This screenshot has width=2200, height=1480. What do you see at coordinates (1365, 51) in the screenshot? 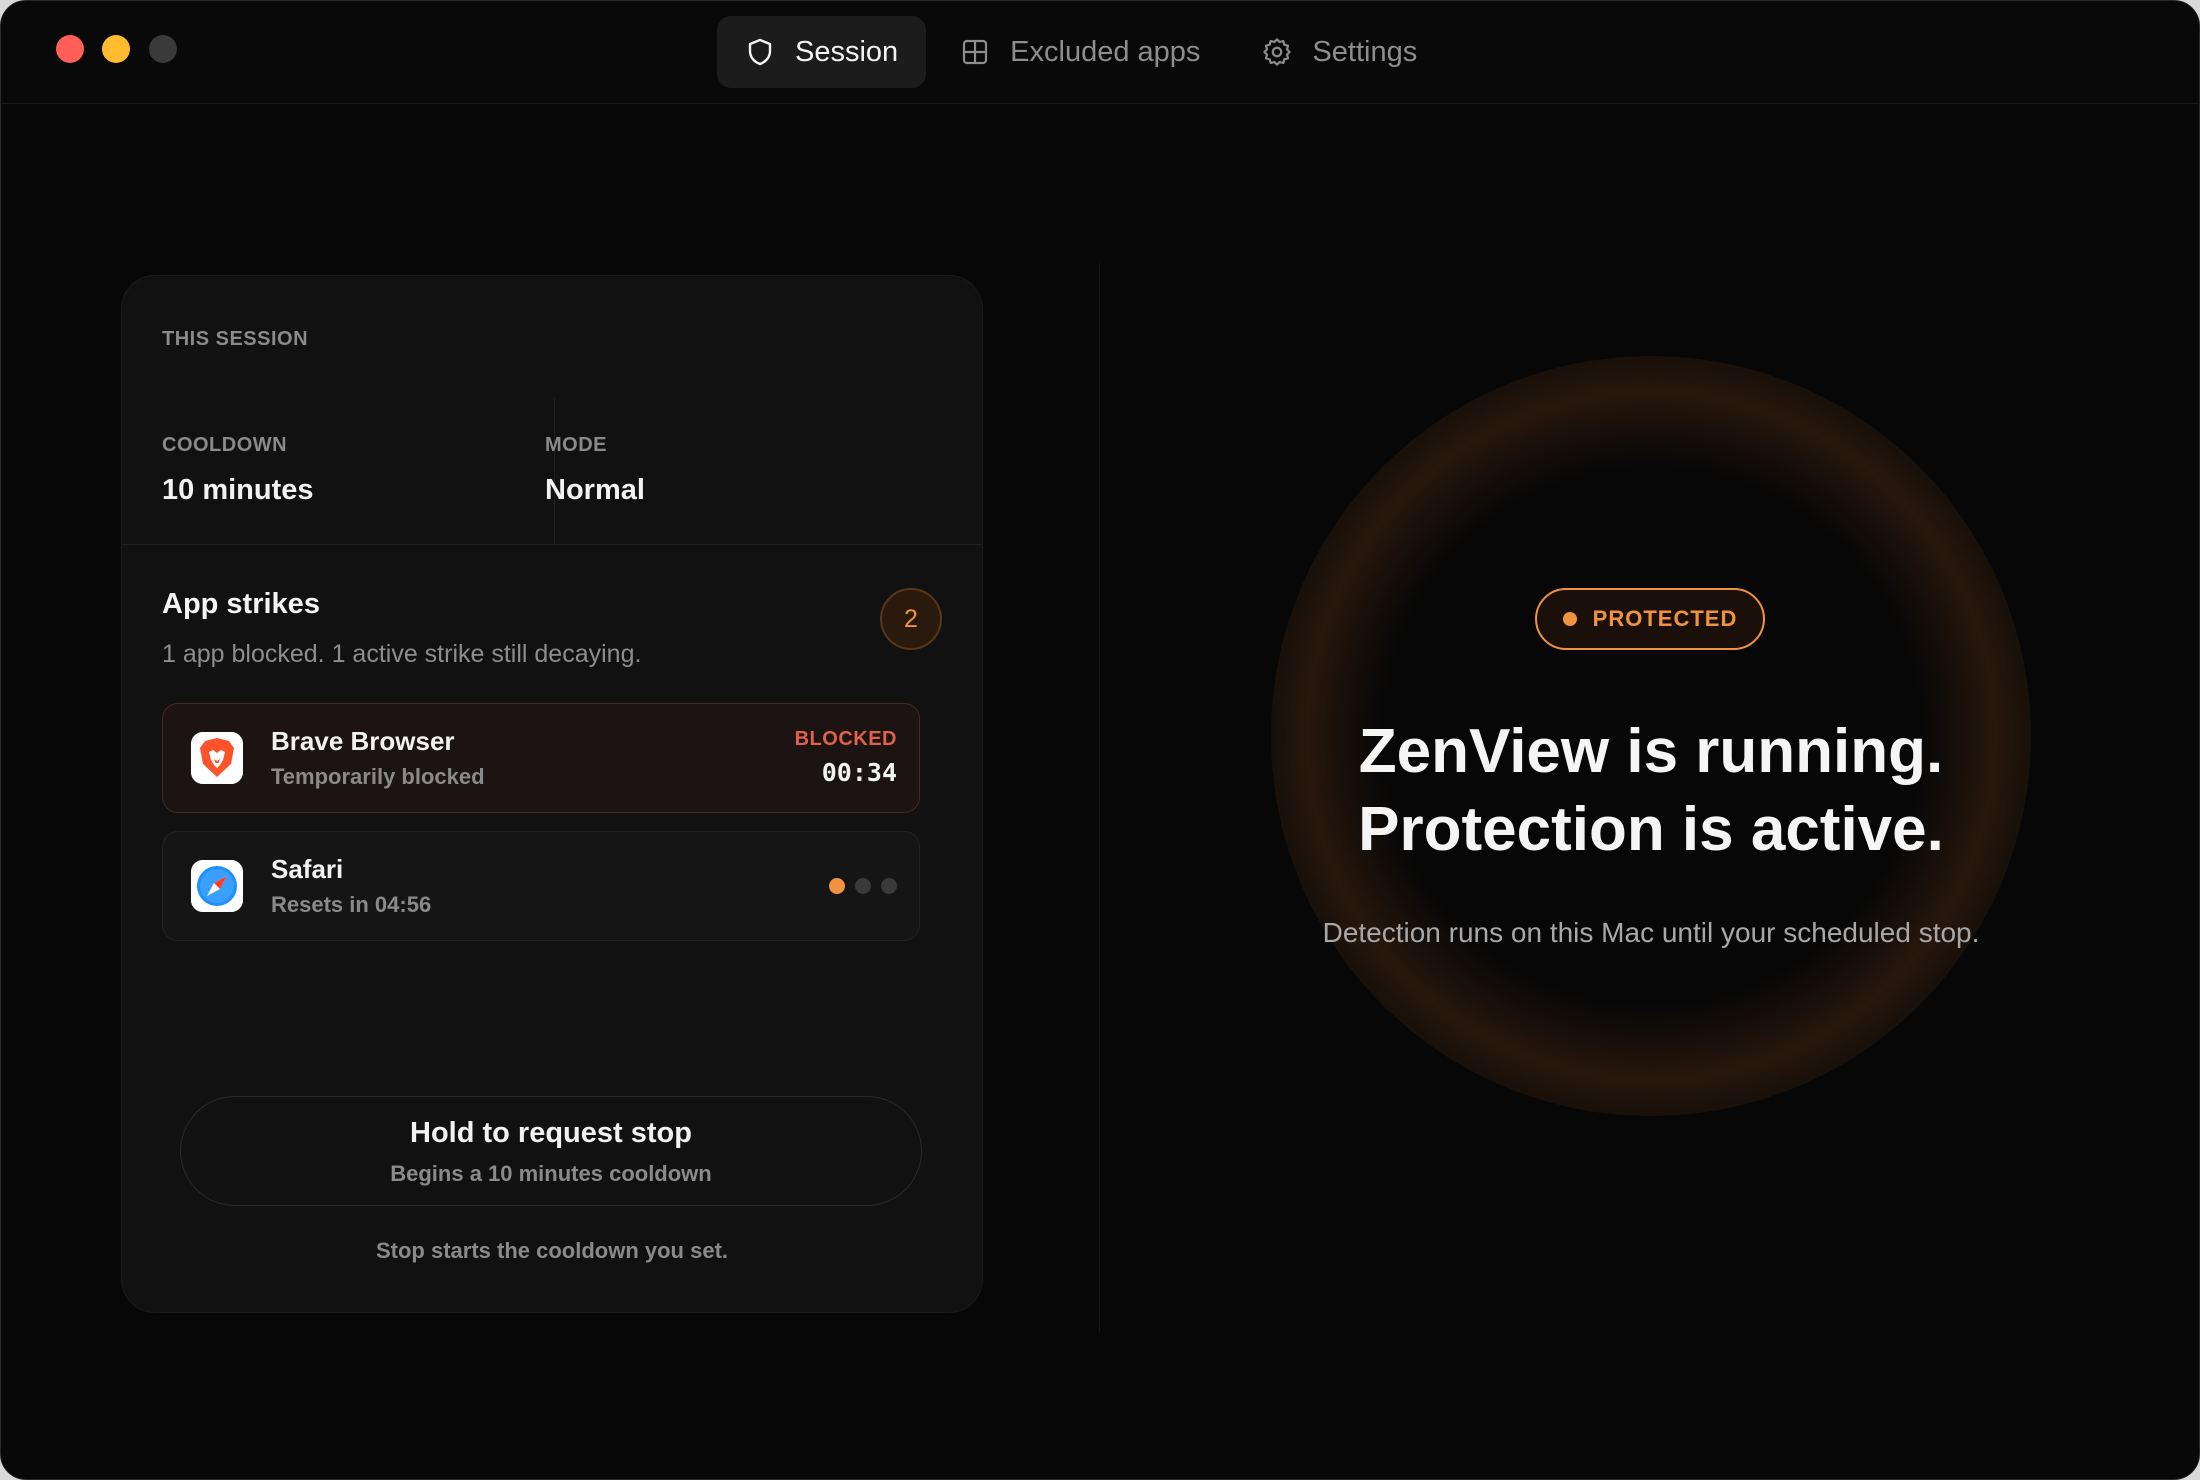
I see `tab-settings-label: Settings` at bounding box center [1365, 51].